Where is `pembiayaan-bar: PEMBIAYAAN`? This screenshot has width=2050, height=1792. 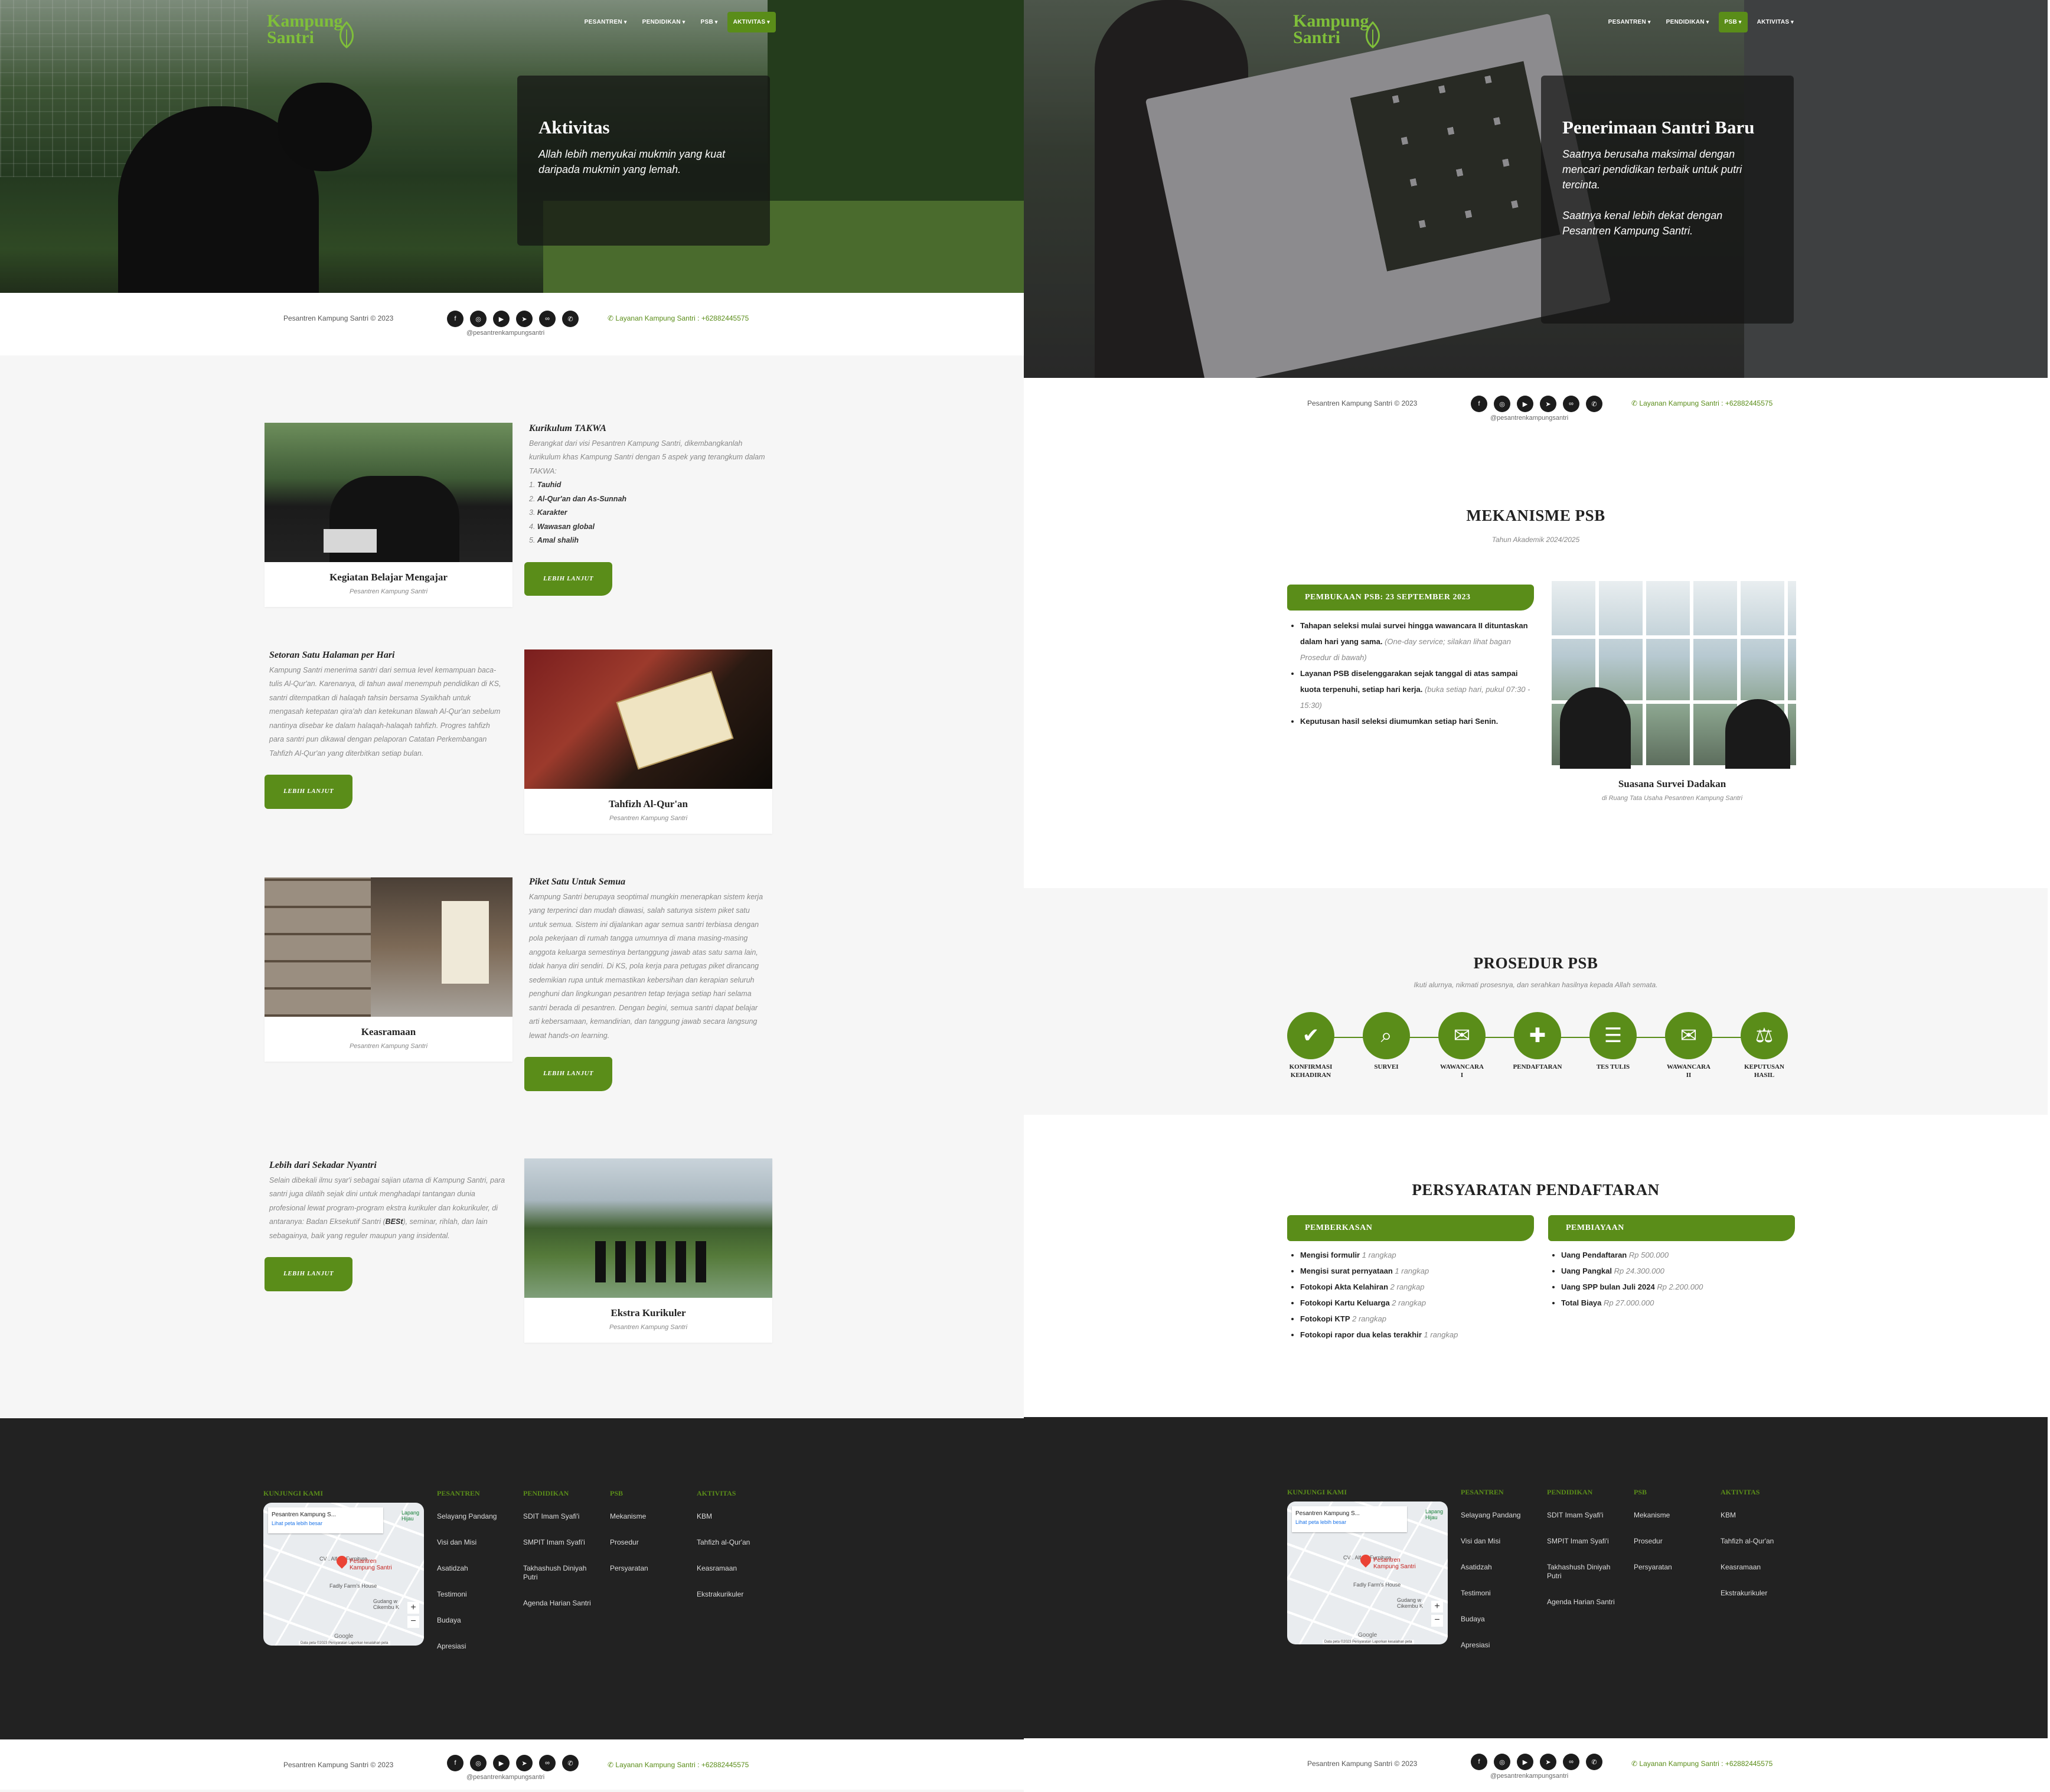 pembiayaan-bar: PEMBIAYAAN is located at coordinates (1671, 1228).